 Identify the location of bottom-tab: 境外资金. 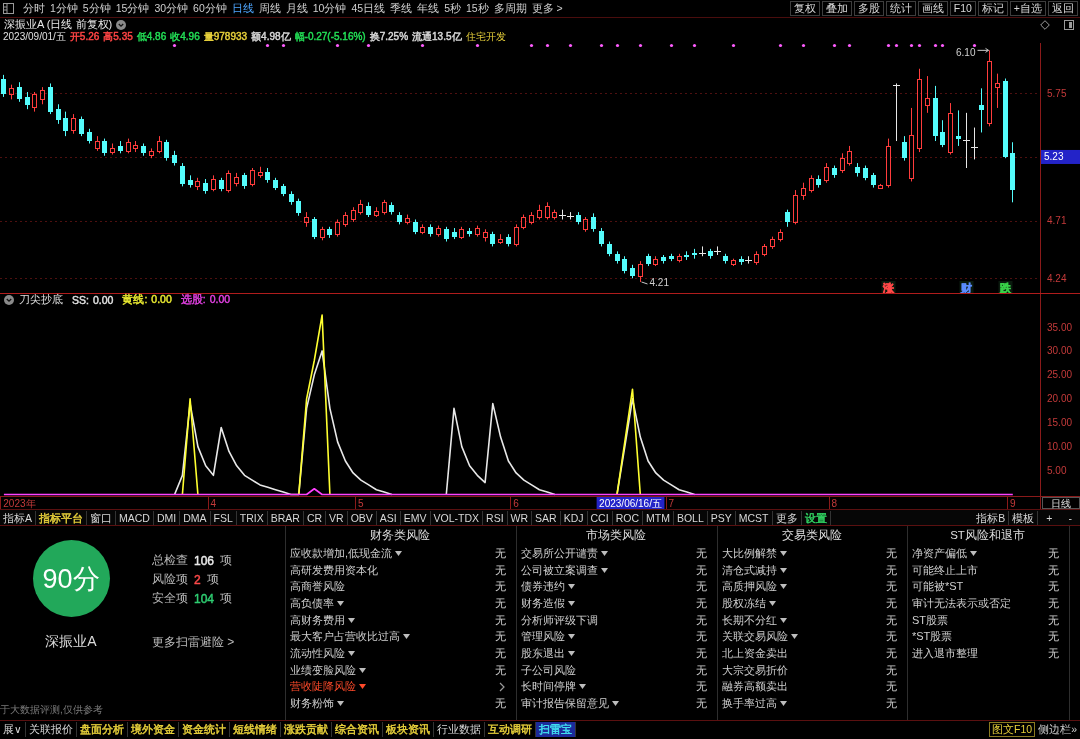
(153, 729).